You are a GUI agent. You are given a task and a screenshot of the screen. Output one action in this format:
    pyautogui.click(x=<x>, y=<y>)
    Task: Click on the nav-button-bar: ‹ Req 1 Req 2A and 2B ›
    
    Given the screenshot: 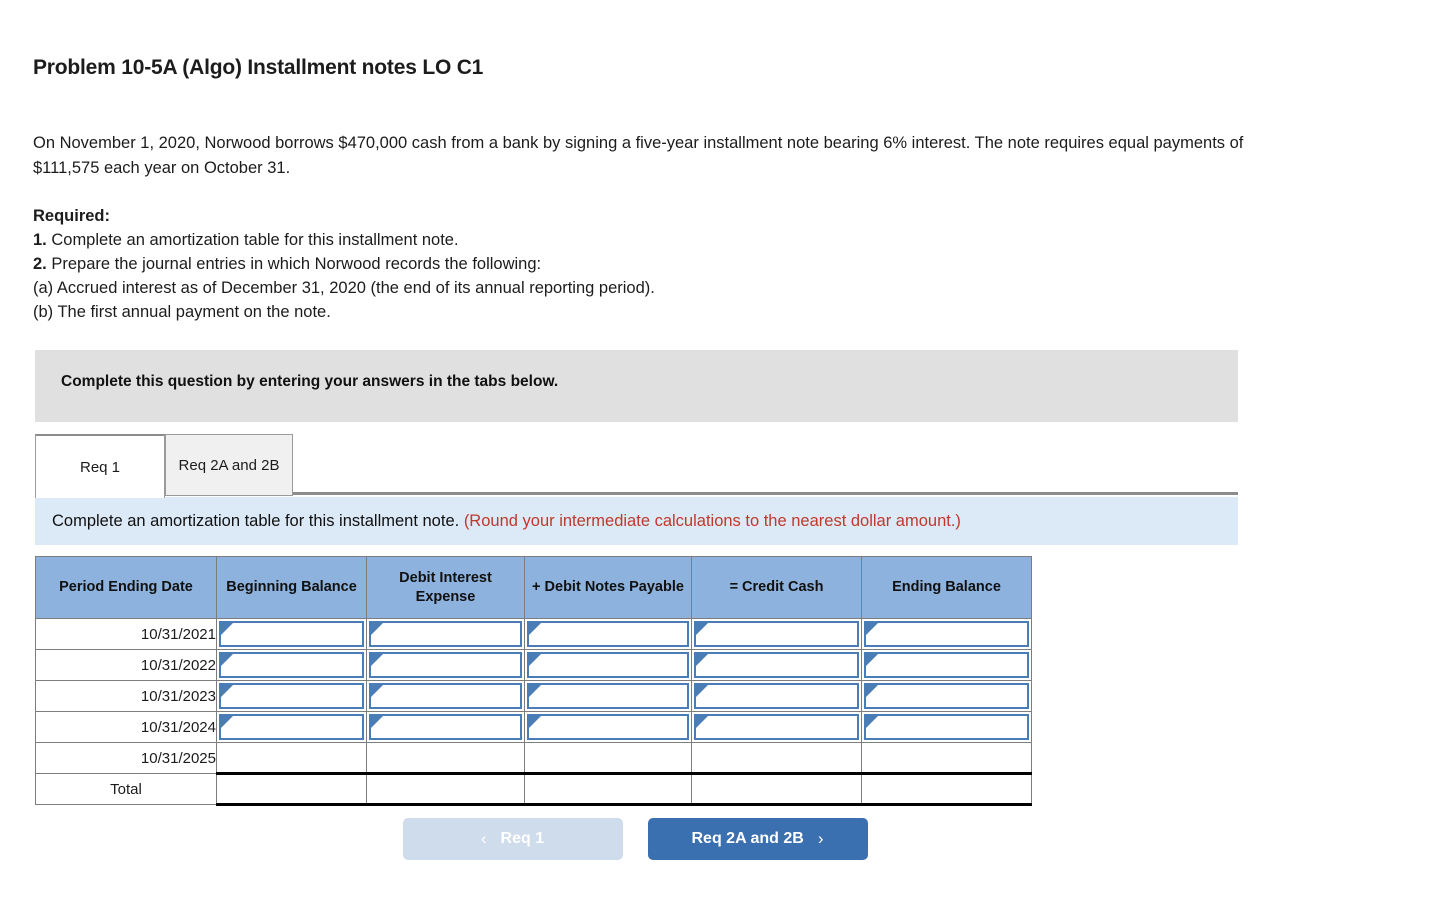 What is the action you would take?
    pyautogui.click(x=635, y=839)
    